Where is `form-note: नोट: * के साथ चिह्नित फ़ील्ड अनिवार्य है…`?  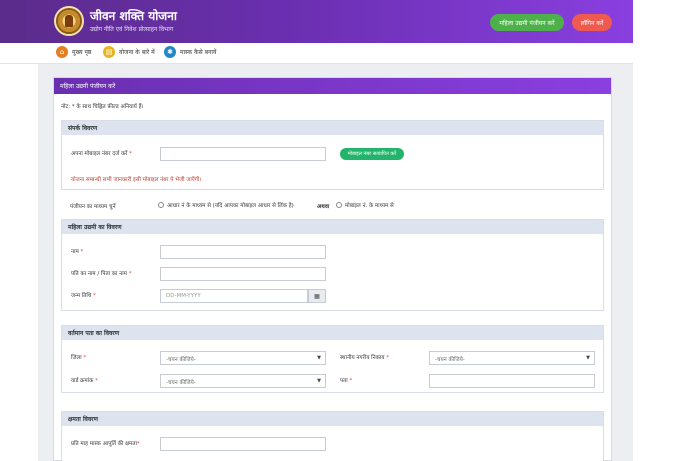
form-note: नोट: * के साथ चिह्नित फ़ील्ड अनिवार्य है… is located at coordinates (102, 107).